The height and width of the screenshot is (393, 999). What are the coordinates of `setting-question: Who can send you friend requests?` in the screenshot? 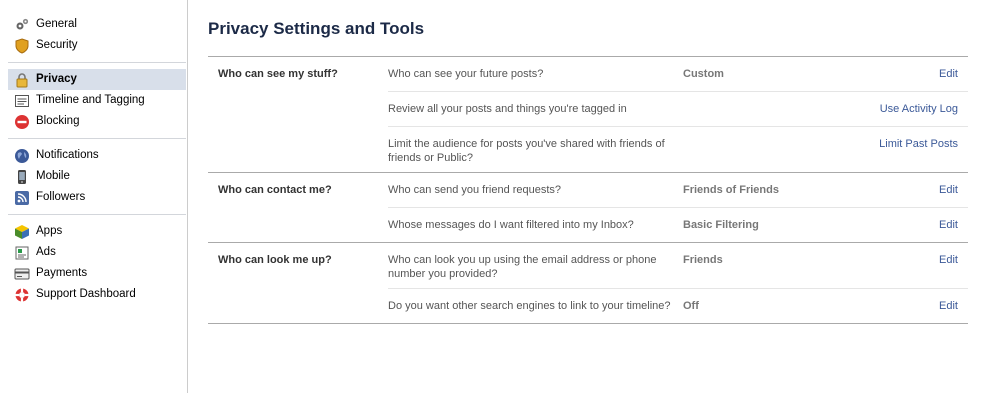 It's located at (475, 190).